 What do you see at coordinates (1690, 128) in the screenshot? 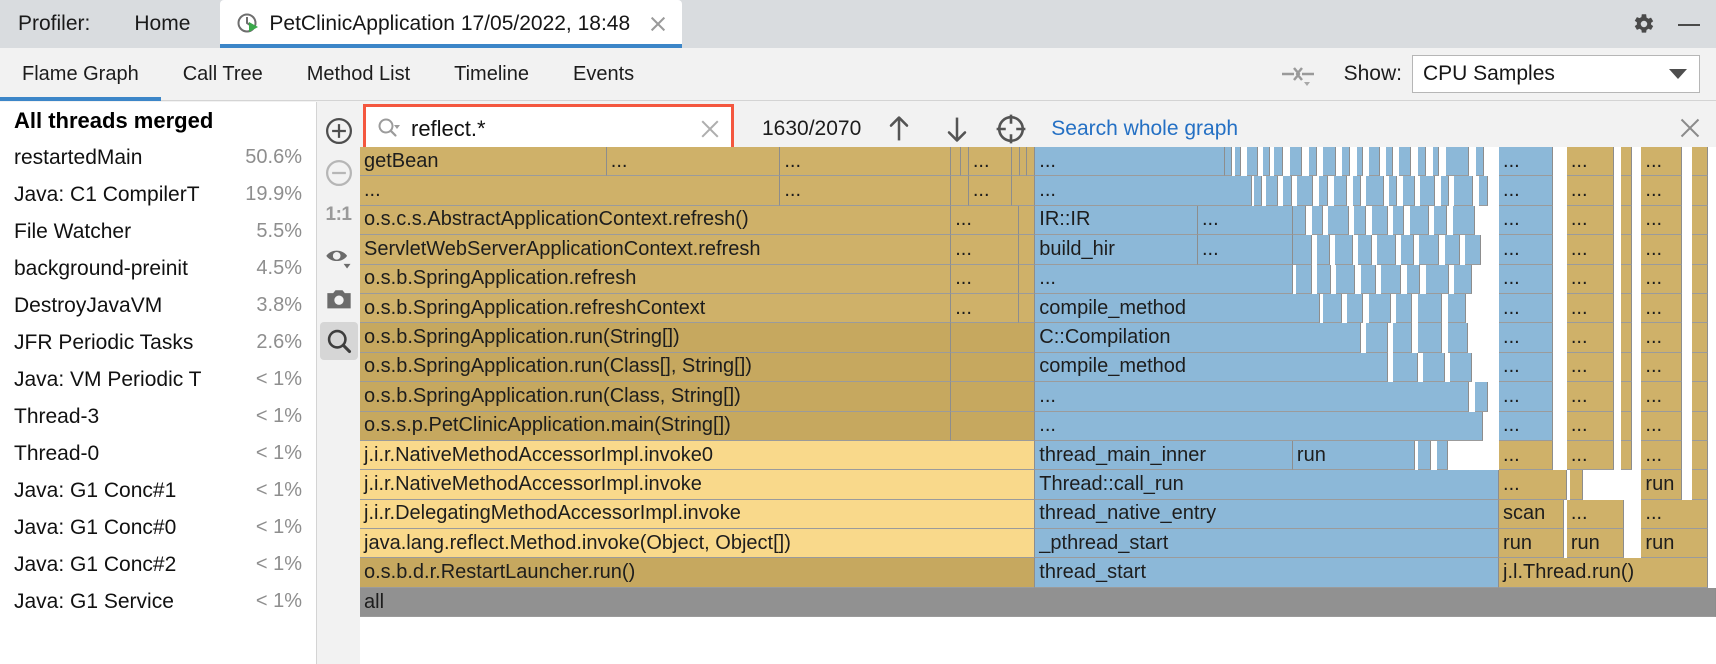
I see `close-icon` at bounding box center [1690, 128].